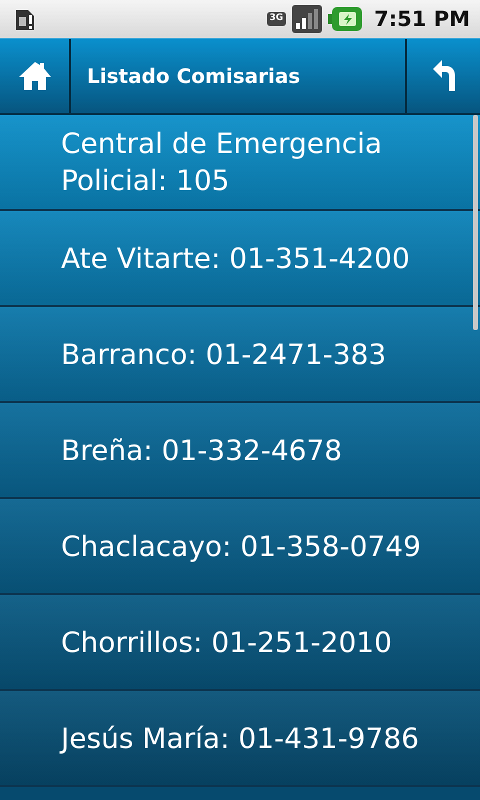 This screenshot has width=480, height=800. Describe the element at coordinates (240, 547) in the screenshot. I see `list-item: Chaclacayo: 01-358-0749` at that location.